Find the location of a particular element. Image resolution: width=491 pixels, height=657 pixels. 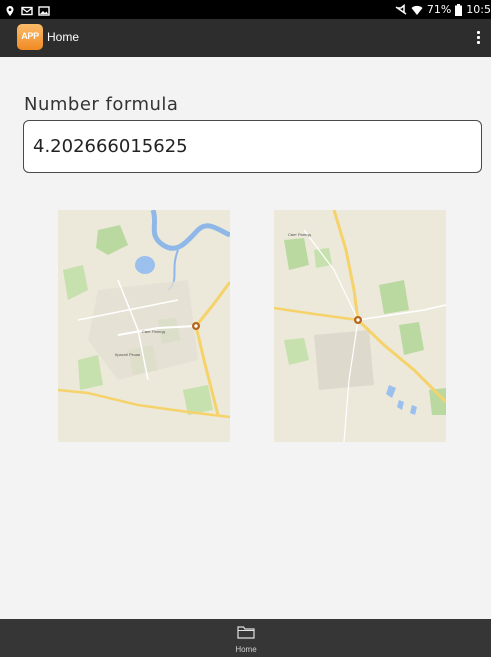

map-tile-right: Свет Рангод is located at coordinates (360, 326).